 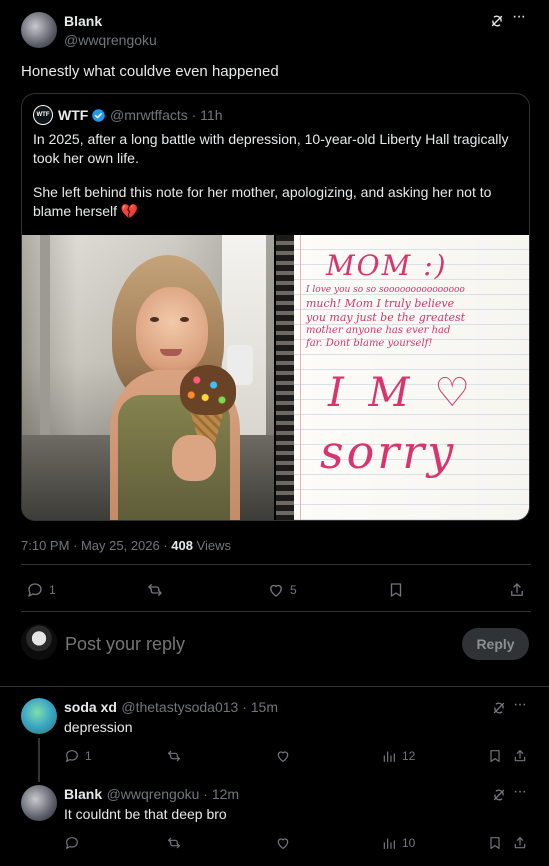 I want to click on note-line-7: I M ♡, so click(x=402, y=393).